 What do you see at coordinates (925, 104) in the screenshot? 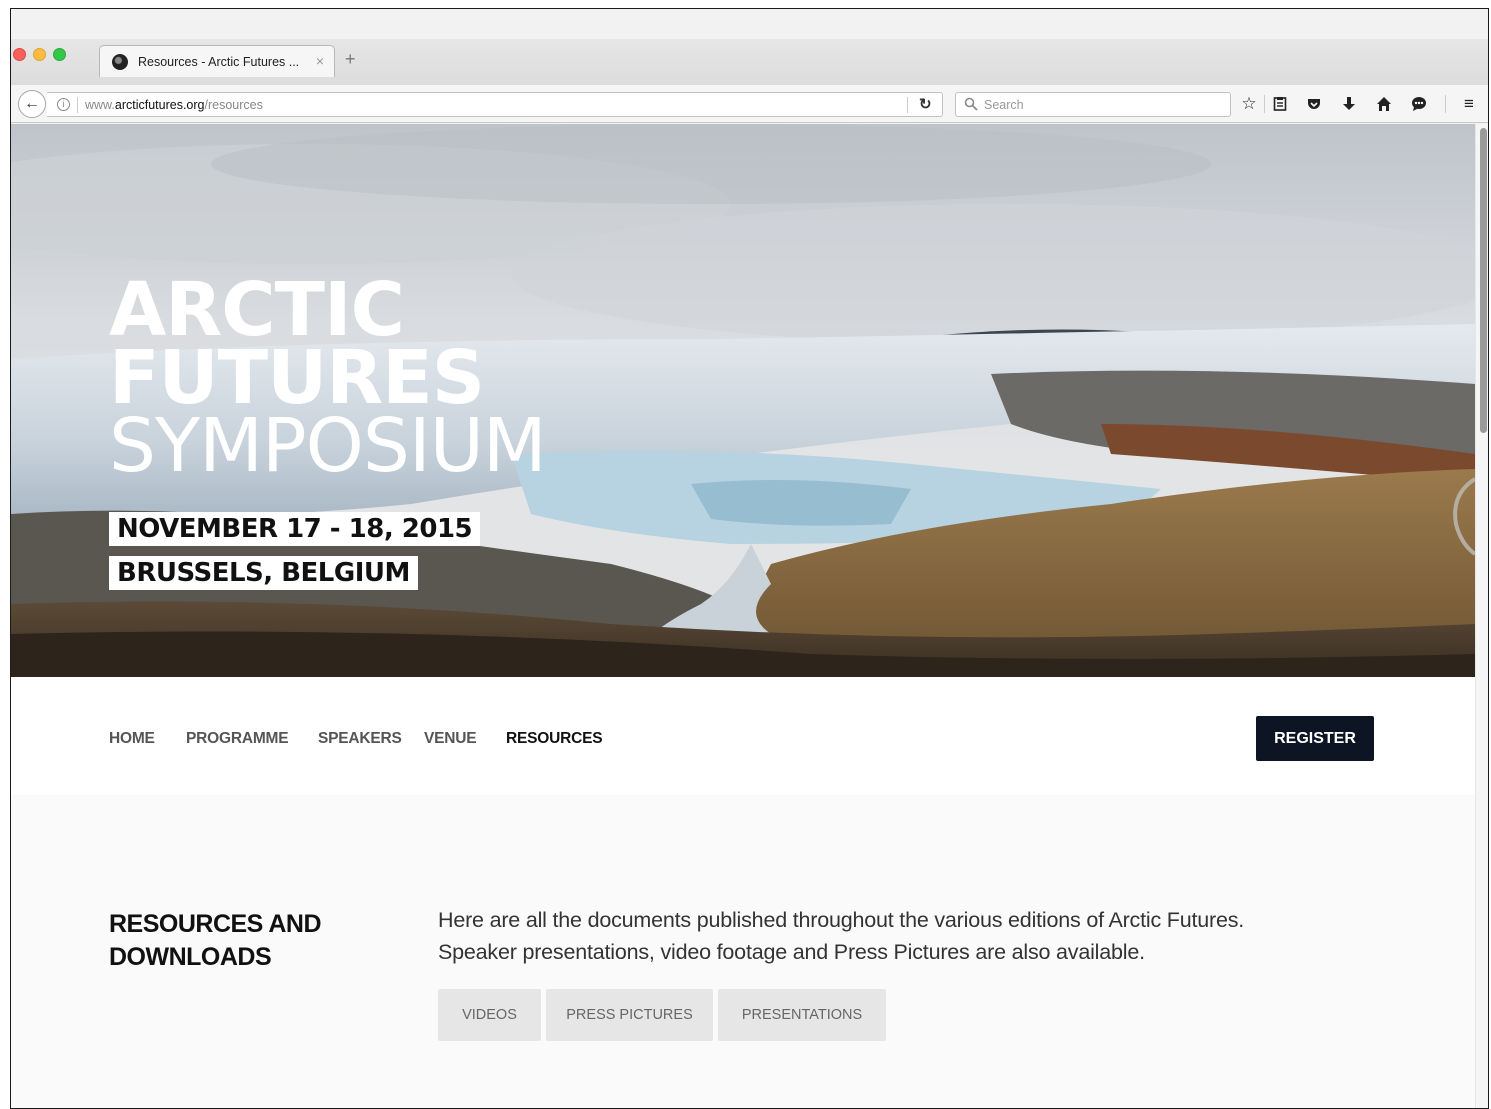
I see `reload-icon: ↻` at bounding box center [925, 104].